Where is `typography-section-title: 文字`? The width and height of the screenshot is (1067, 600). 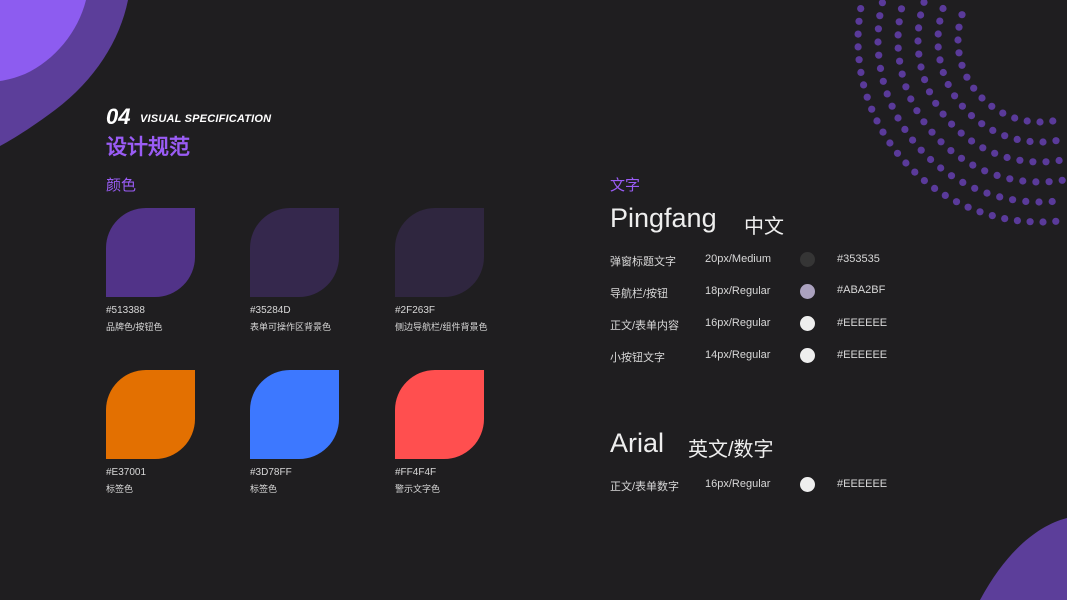
typography-section-title: 文字 is located at coordinates (625, 185).